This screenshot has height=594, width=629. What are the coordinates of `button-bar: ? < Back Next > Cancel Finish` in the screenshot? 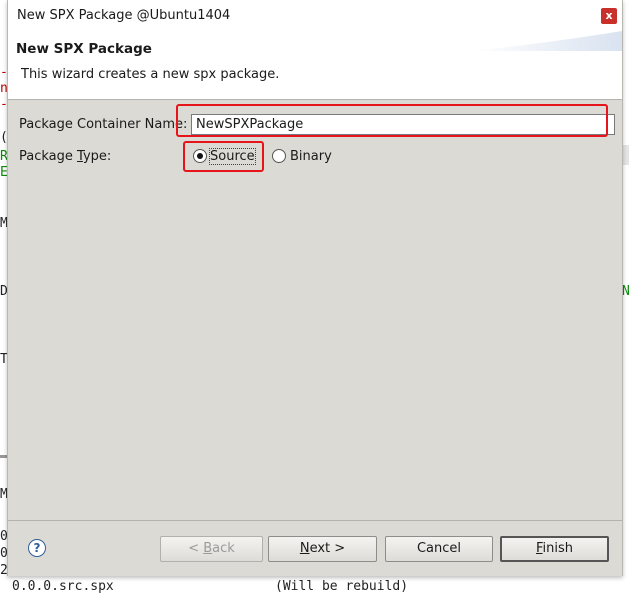 It's located at (315, 548).